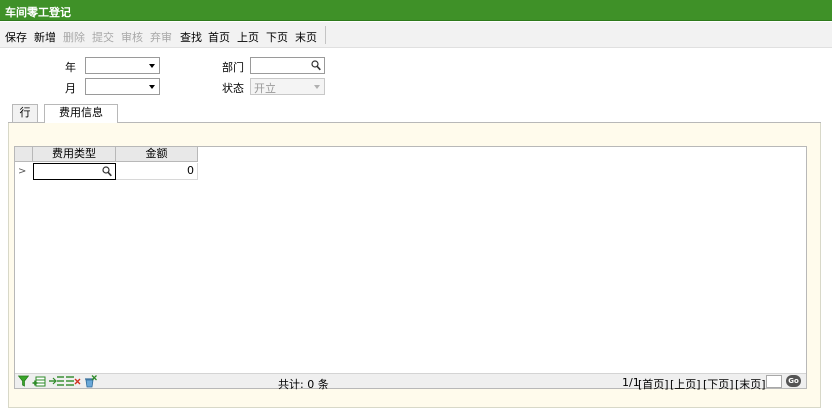 The height and width of the screenshot is (419, 832). I want to click on delete-row-icon, so click(73, 381).